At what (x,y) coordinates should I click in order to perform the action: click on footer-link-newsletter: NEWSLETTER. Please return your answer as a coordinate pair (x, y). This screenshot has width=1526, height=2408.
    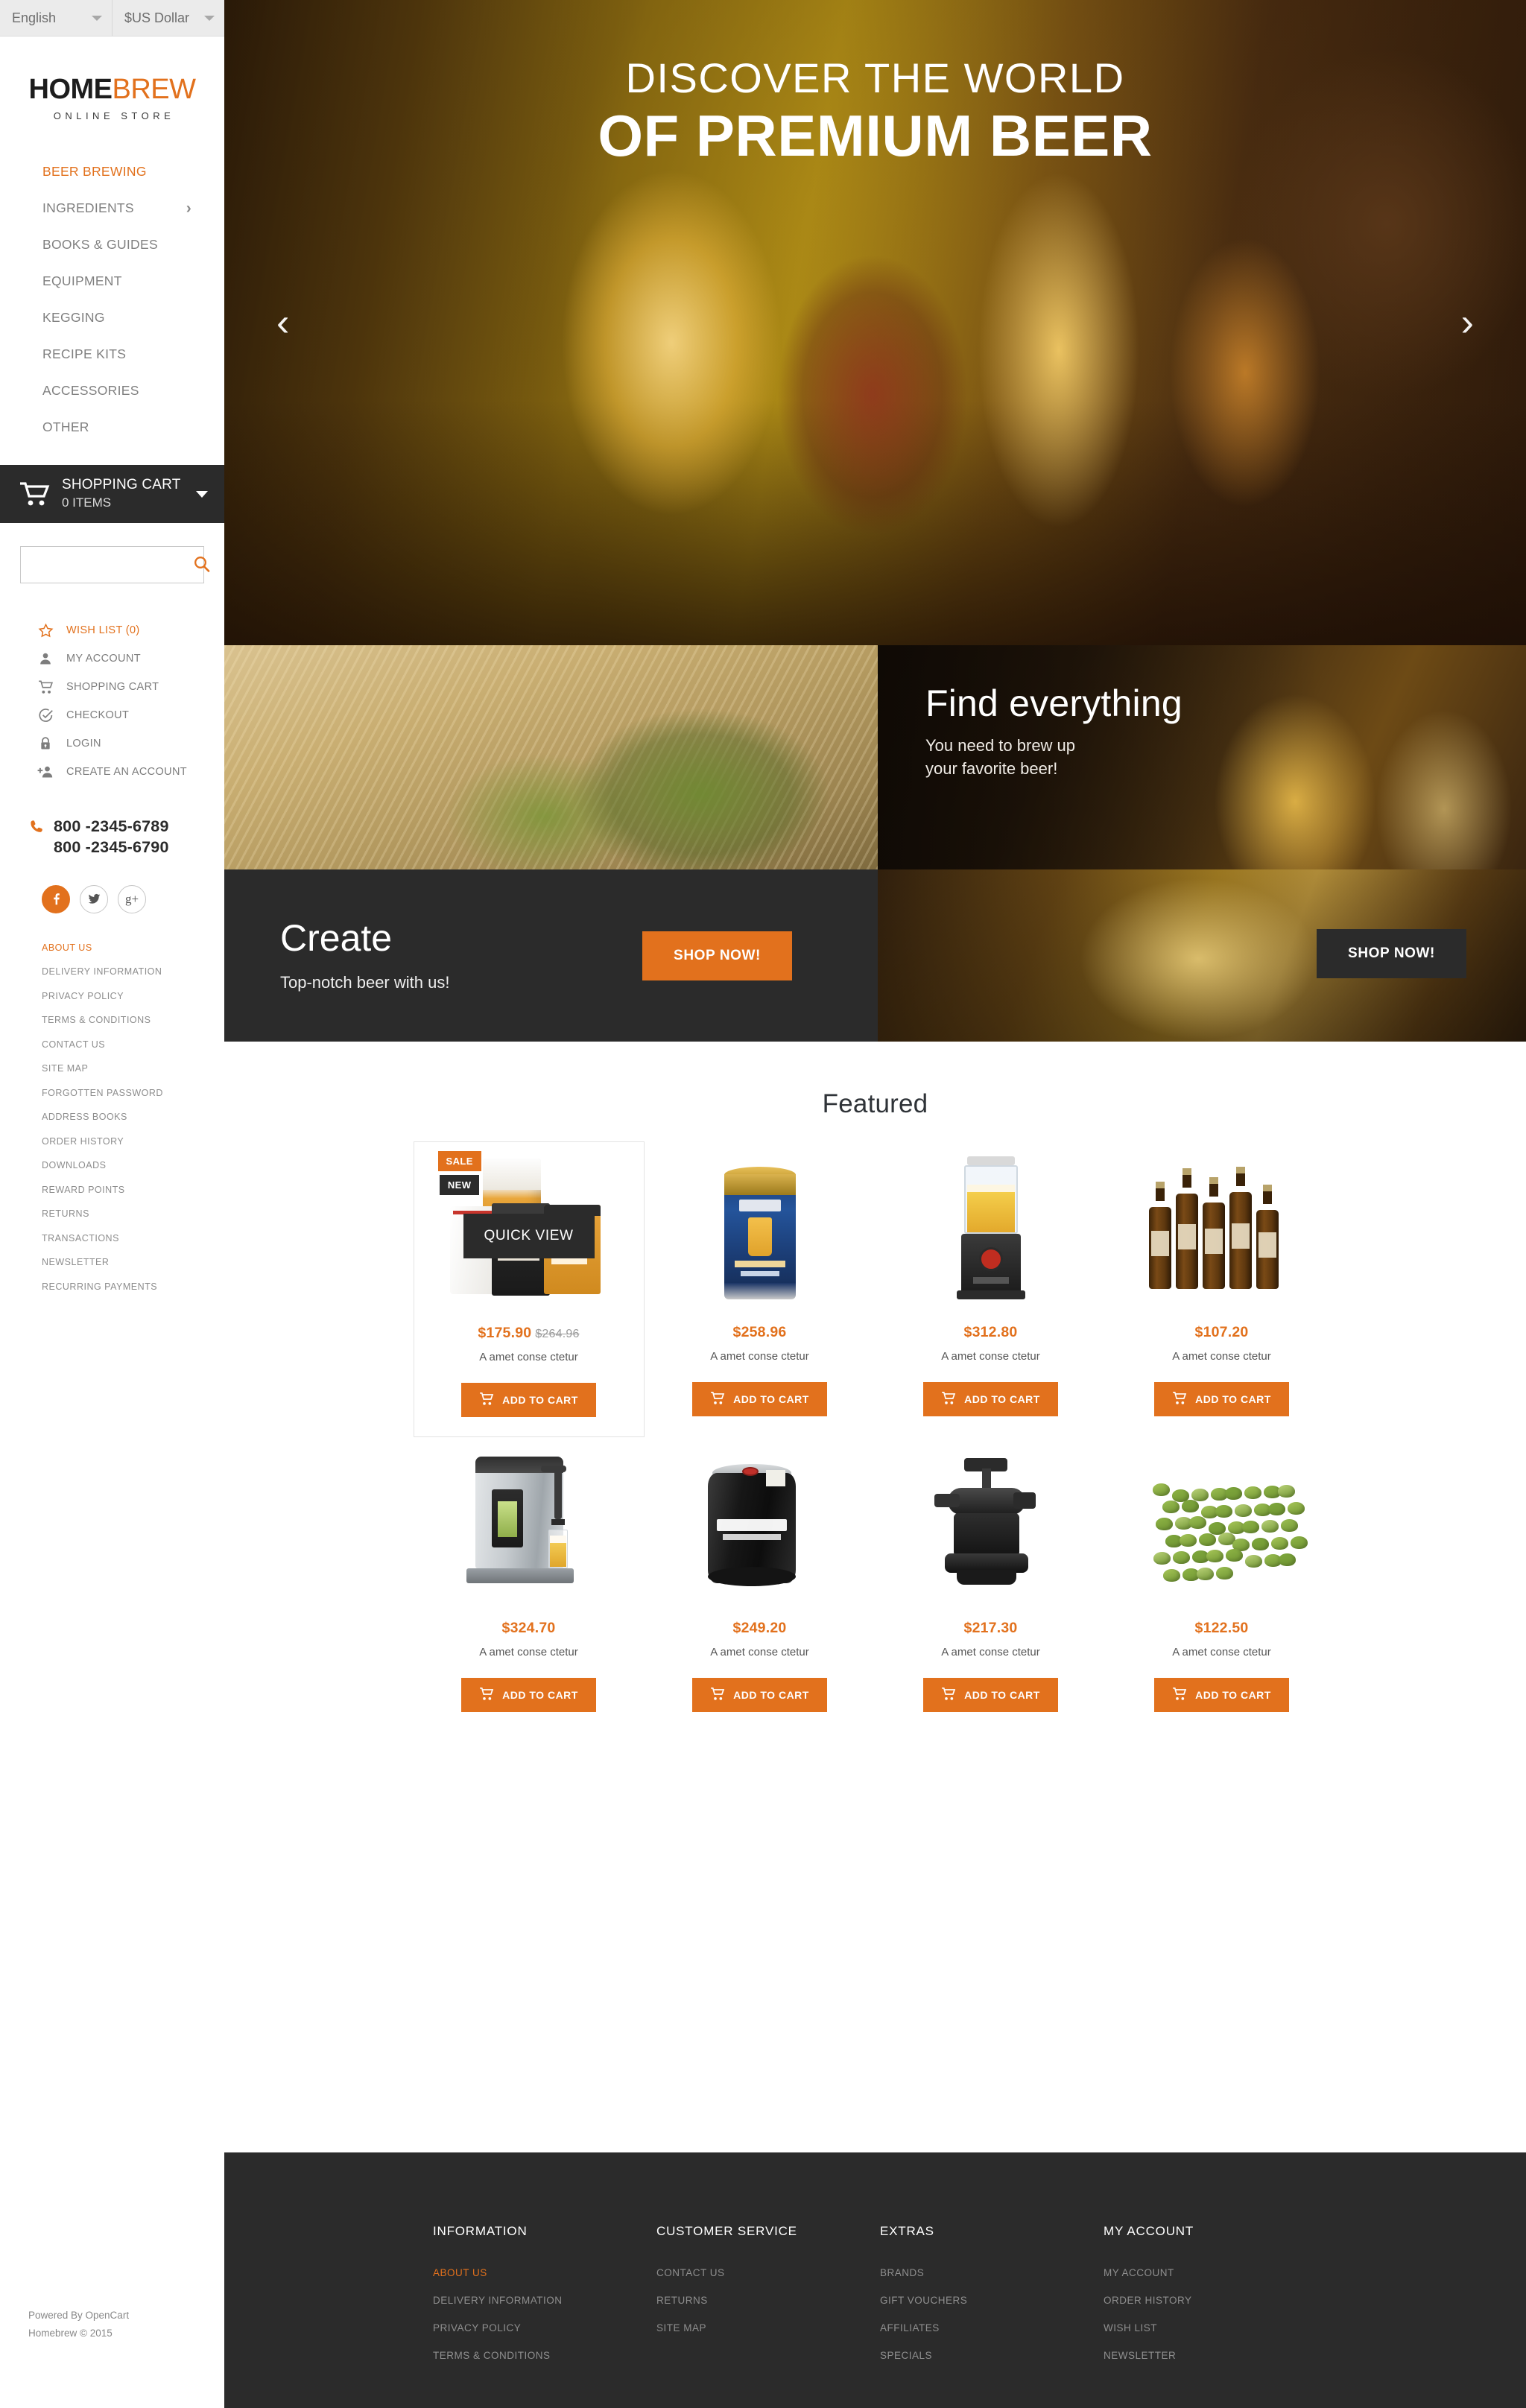
    Looking at the image, I should click on (1215, 2355).